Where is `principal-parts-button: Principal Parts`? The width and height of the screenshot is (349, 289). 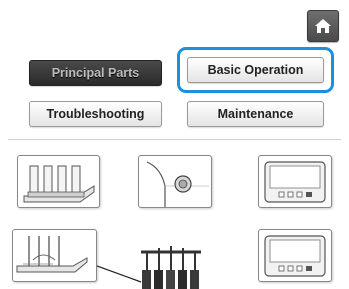
principal-parts-button: Principal Parts is located at coordinates (95, 73).